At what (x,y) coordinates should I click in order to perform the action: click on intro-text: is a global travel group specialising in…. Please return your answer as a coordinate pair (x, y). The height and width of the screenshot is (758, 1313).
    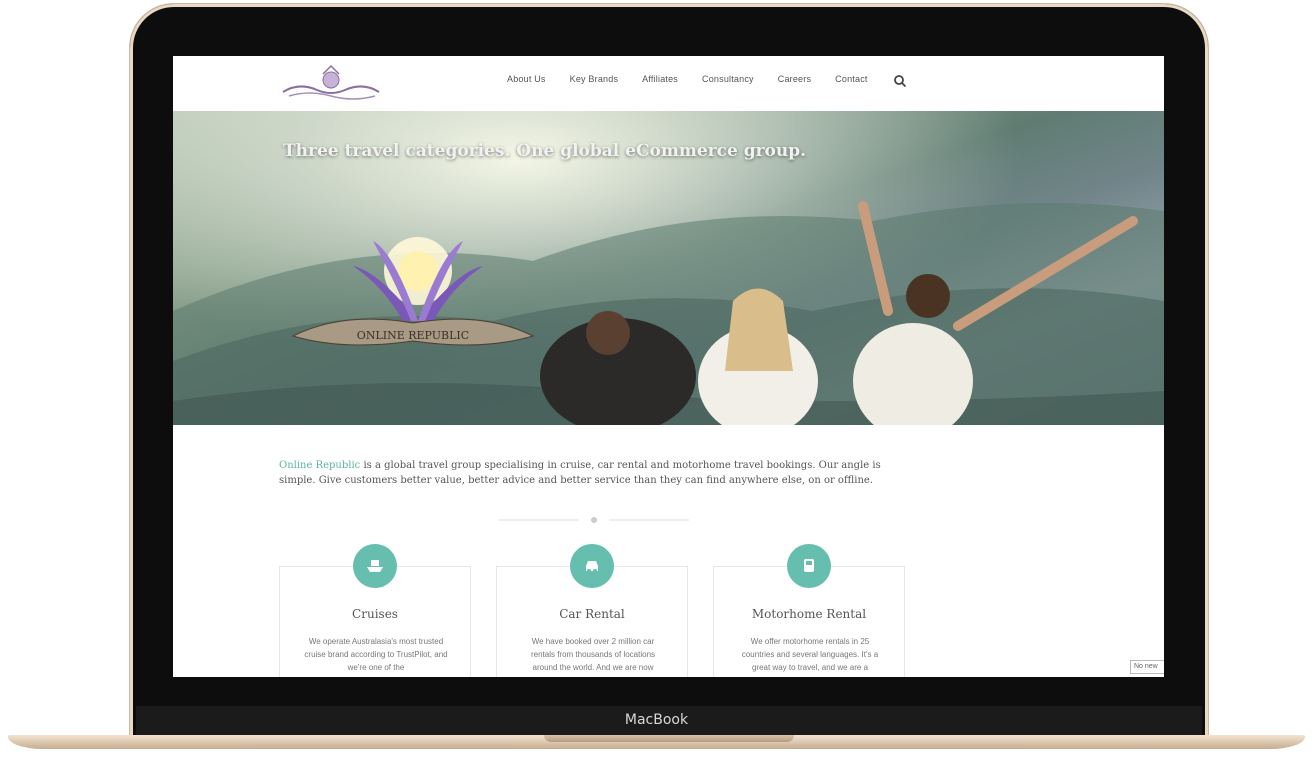
    Looking at the image, I should click on (580, 473).